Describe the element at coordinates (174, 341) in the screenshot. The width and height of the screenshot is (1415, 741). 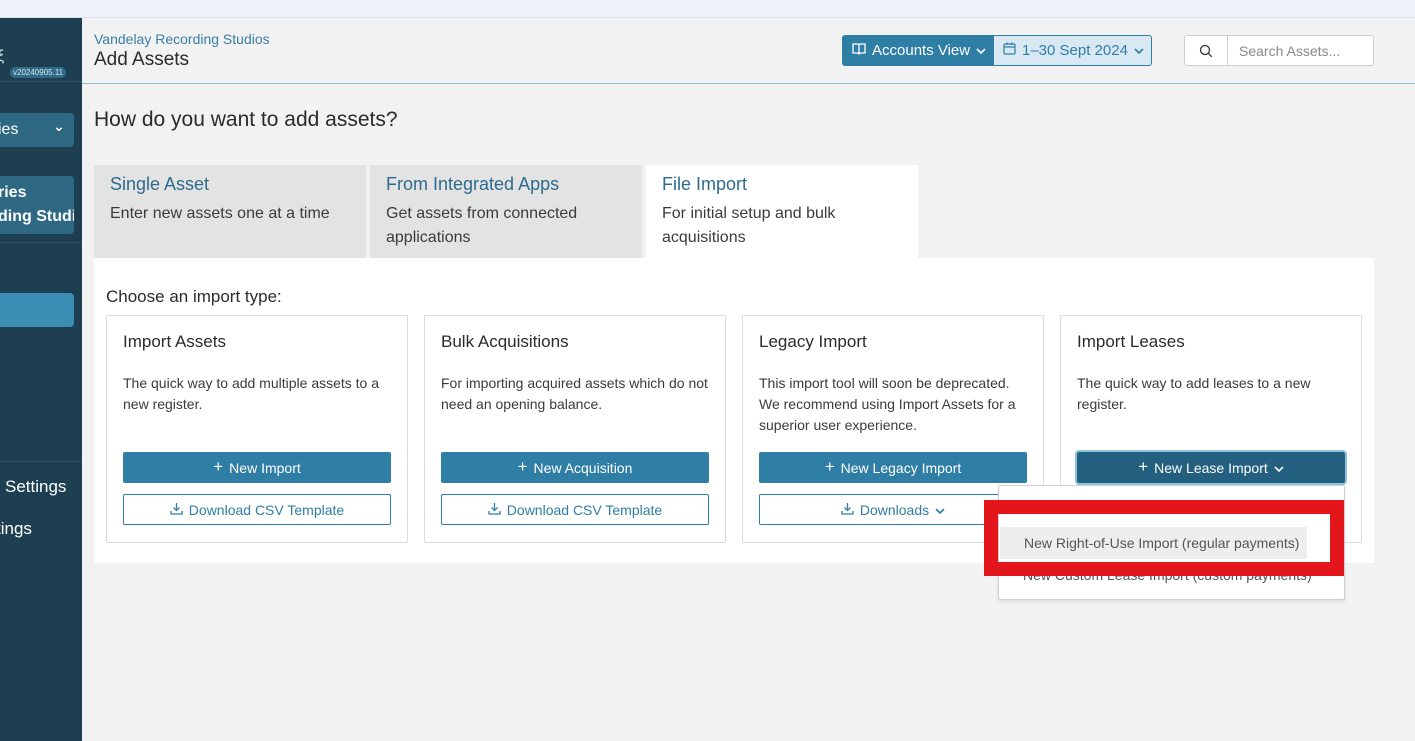
I see `card-title: Import Assets` at that location.